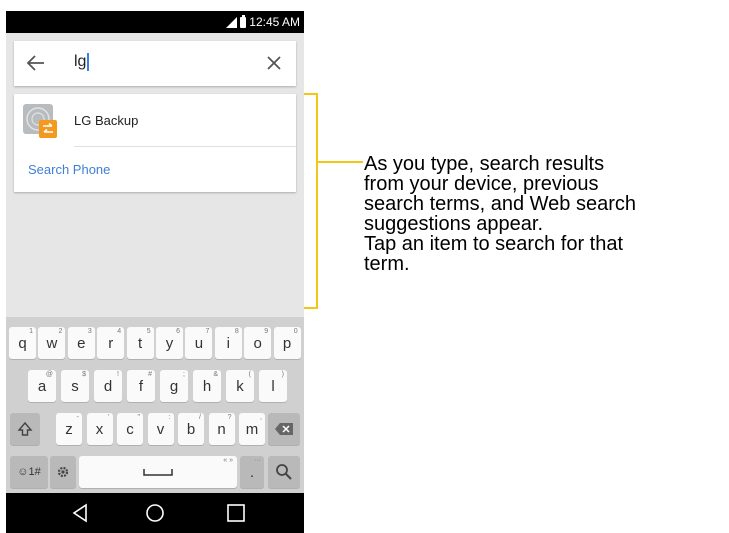 Image resolution: width=729 pixels, height=533 pixels. Describe the element at coordinates (109, 417) in the screenshot. I see `key-sub-label: '` at that location.